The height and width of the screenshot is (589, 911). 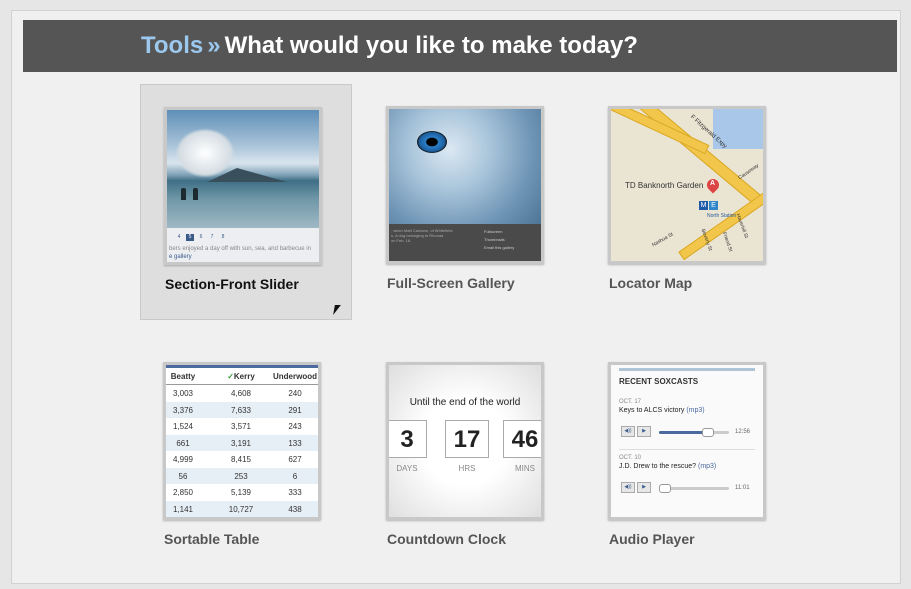 What do you see at coordinates (190, 237) in the screenshot?
I see `slider-page-current: 5` at bounding box center [190, 237].